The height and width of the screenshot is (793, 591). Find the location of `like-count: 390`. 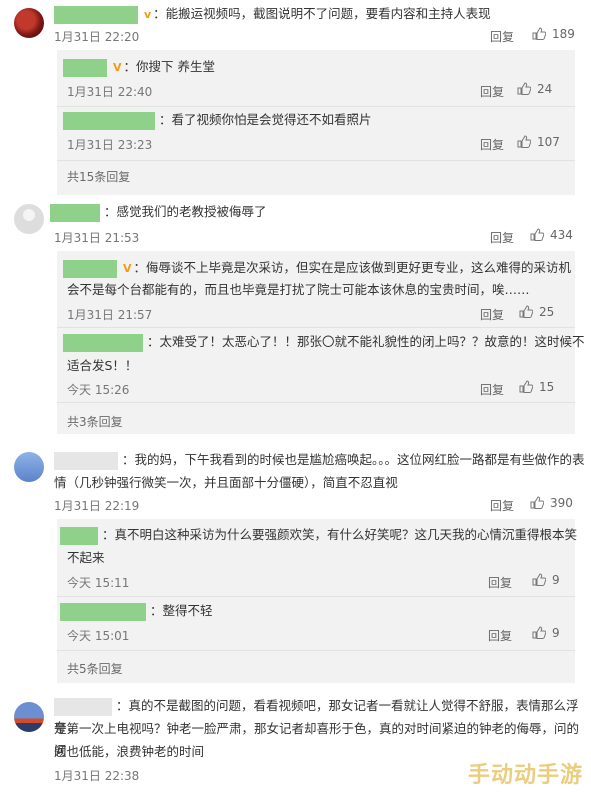

like-count: 390 is located at coordinates (561, 503).